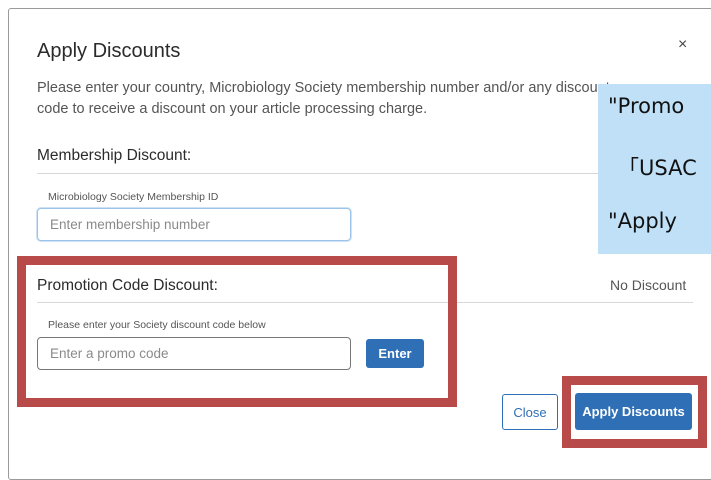 The height and width of the screenshot is (480, 711). What do you see at coordinates (114, 155) in the screenshot?
I see `membership-section-title: Membership Discount:` at bounding box center [114, 155].